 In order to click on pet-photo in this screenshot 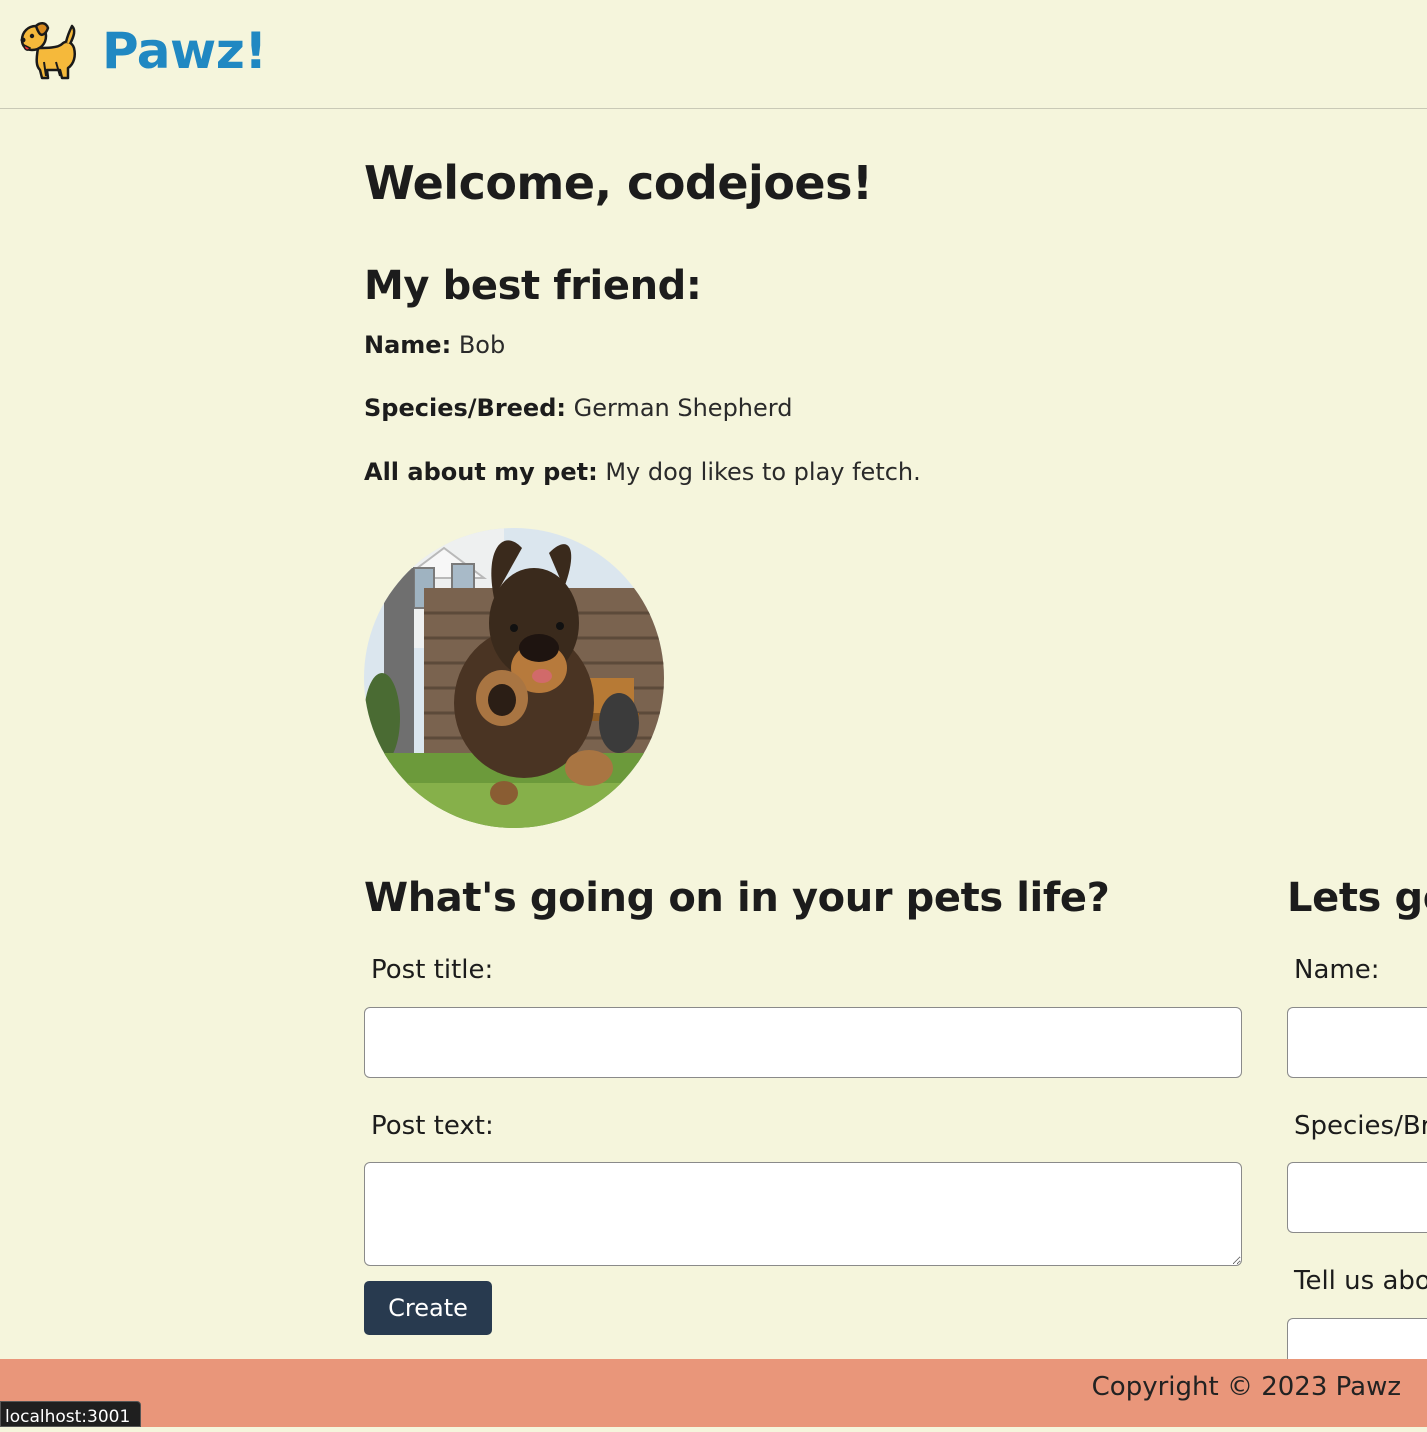, I will do `click(514, 678)`.